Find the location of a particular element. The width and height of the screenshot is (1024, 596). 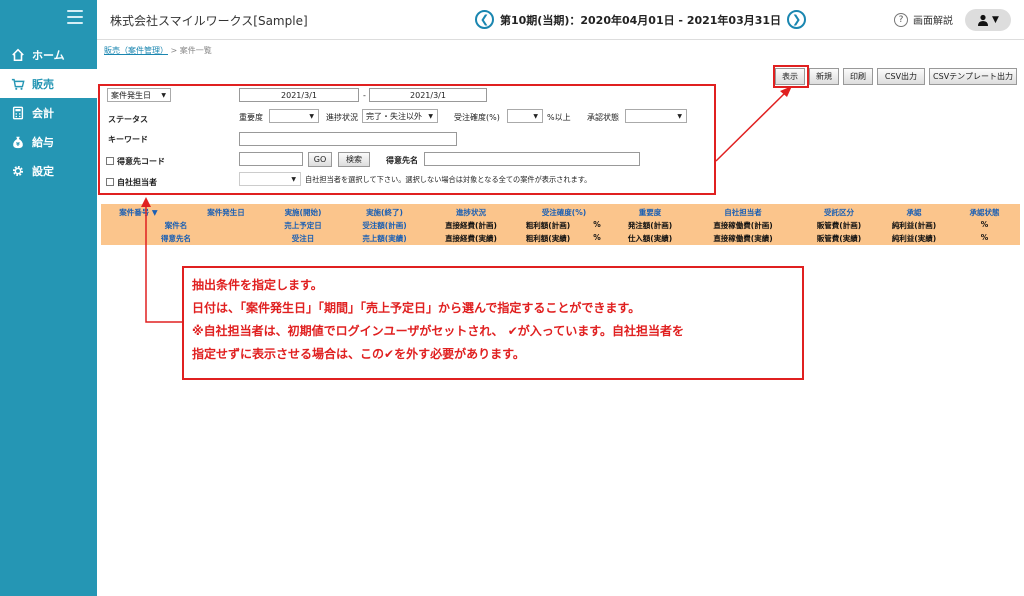

col-direct-cost-plan: 直接経費(計画) is located at coordinates (471, 225).